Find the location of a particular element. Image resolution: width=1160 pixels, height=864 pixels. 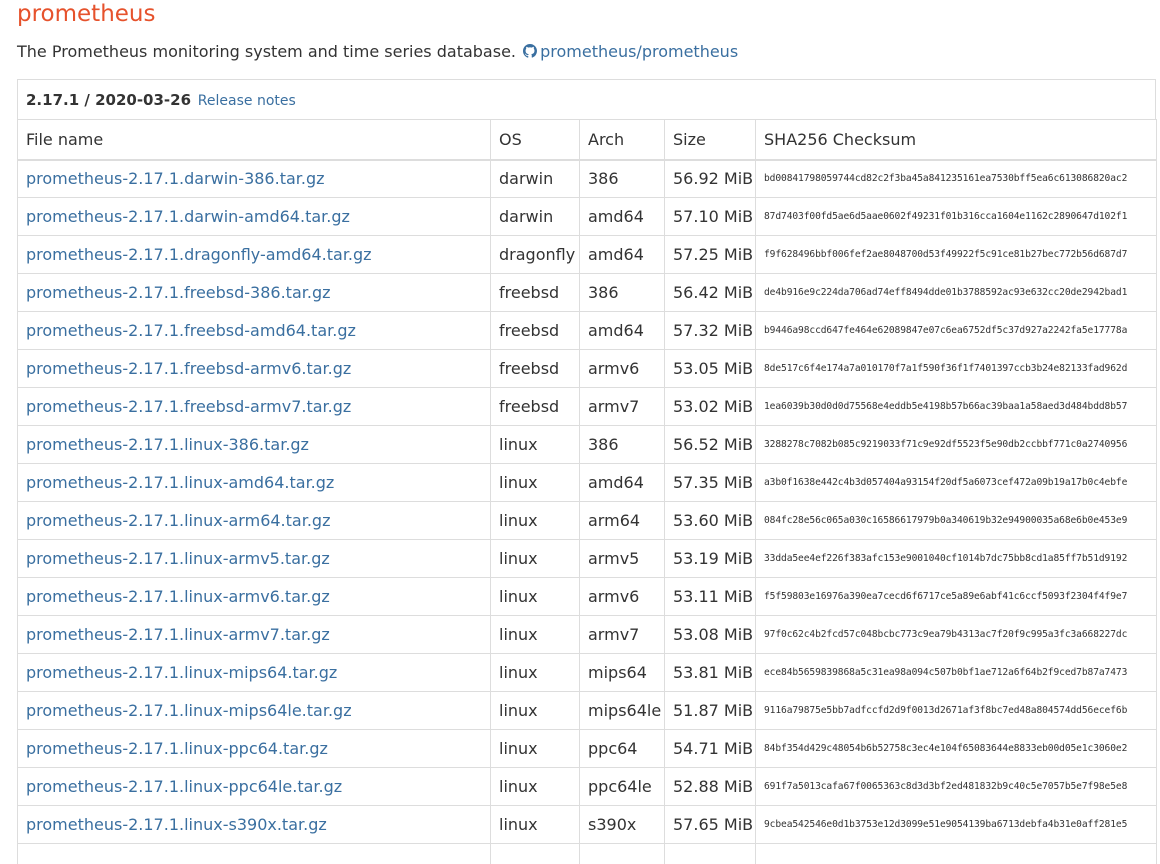

size-cell: 53.81 MiB is located at coordinates (710, 672).